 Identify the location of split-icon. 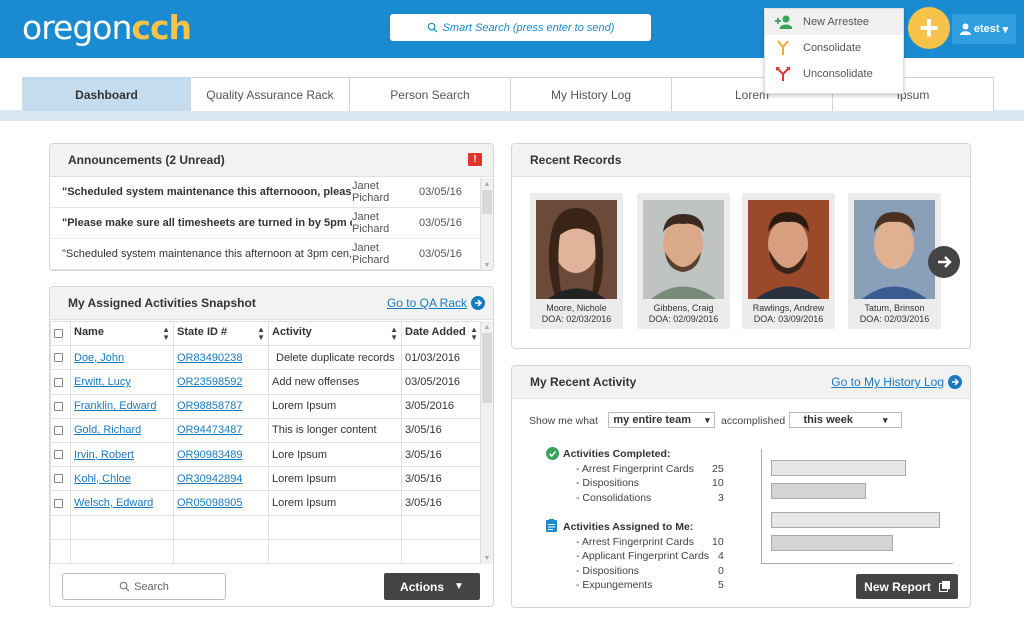
(783, 74).